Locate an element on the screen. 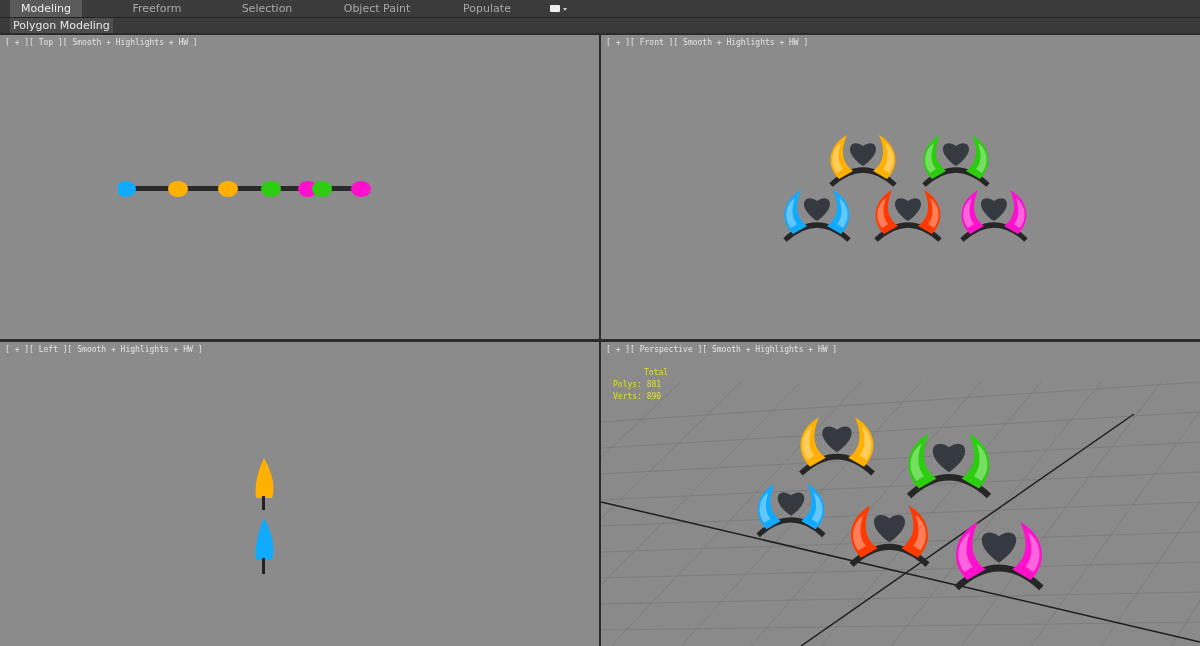 This screenshot has width=1200, height=646. viewport-label: [ + ][ Front ][ Smooth + Highlights + HW ] is located at coordinates (707, 42).